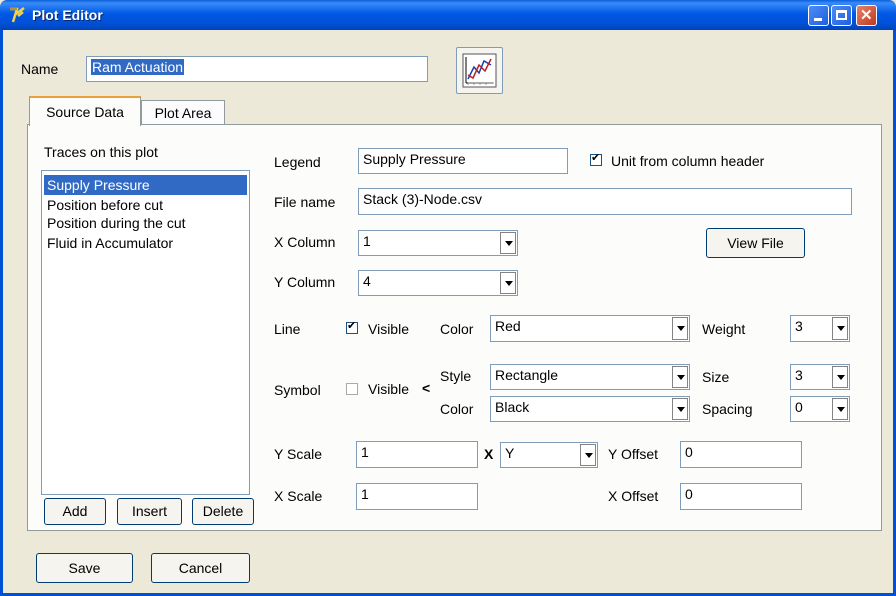 The image size is (896, 596). What do you see at coordinates (145, 243) in the screenshot?
I see `trace-item-fluid-in-accumulator: Fluid in Accumulator` at bounding box center [145, 243].